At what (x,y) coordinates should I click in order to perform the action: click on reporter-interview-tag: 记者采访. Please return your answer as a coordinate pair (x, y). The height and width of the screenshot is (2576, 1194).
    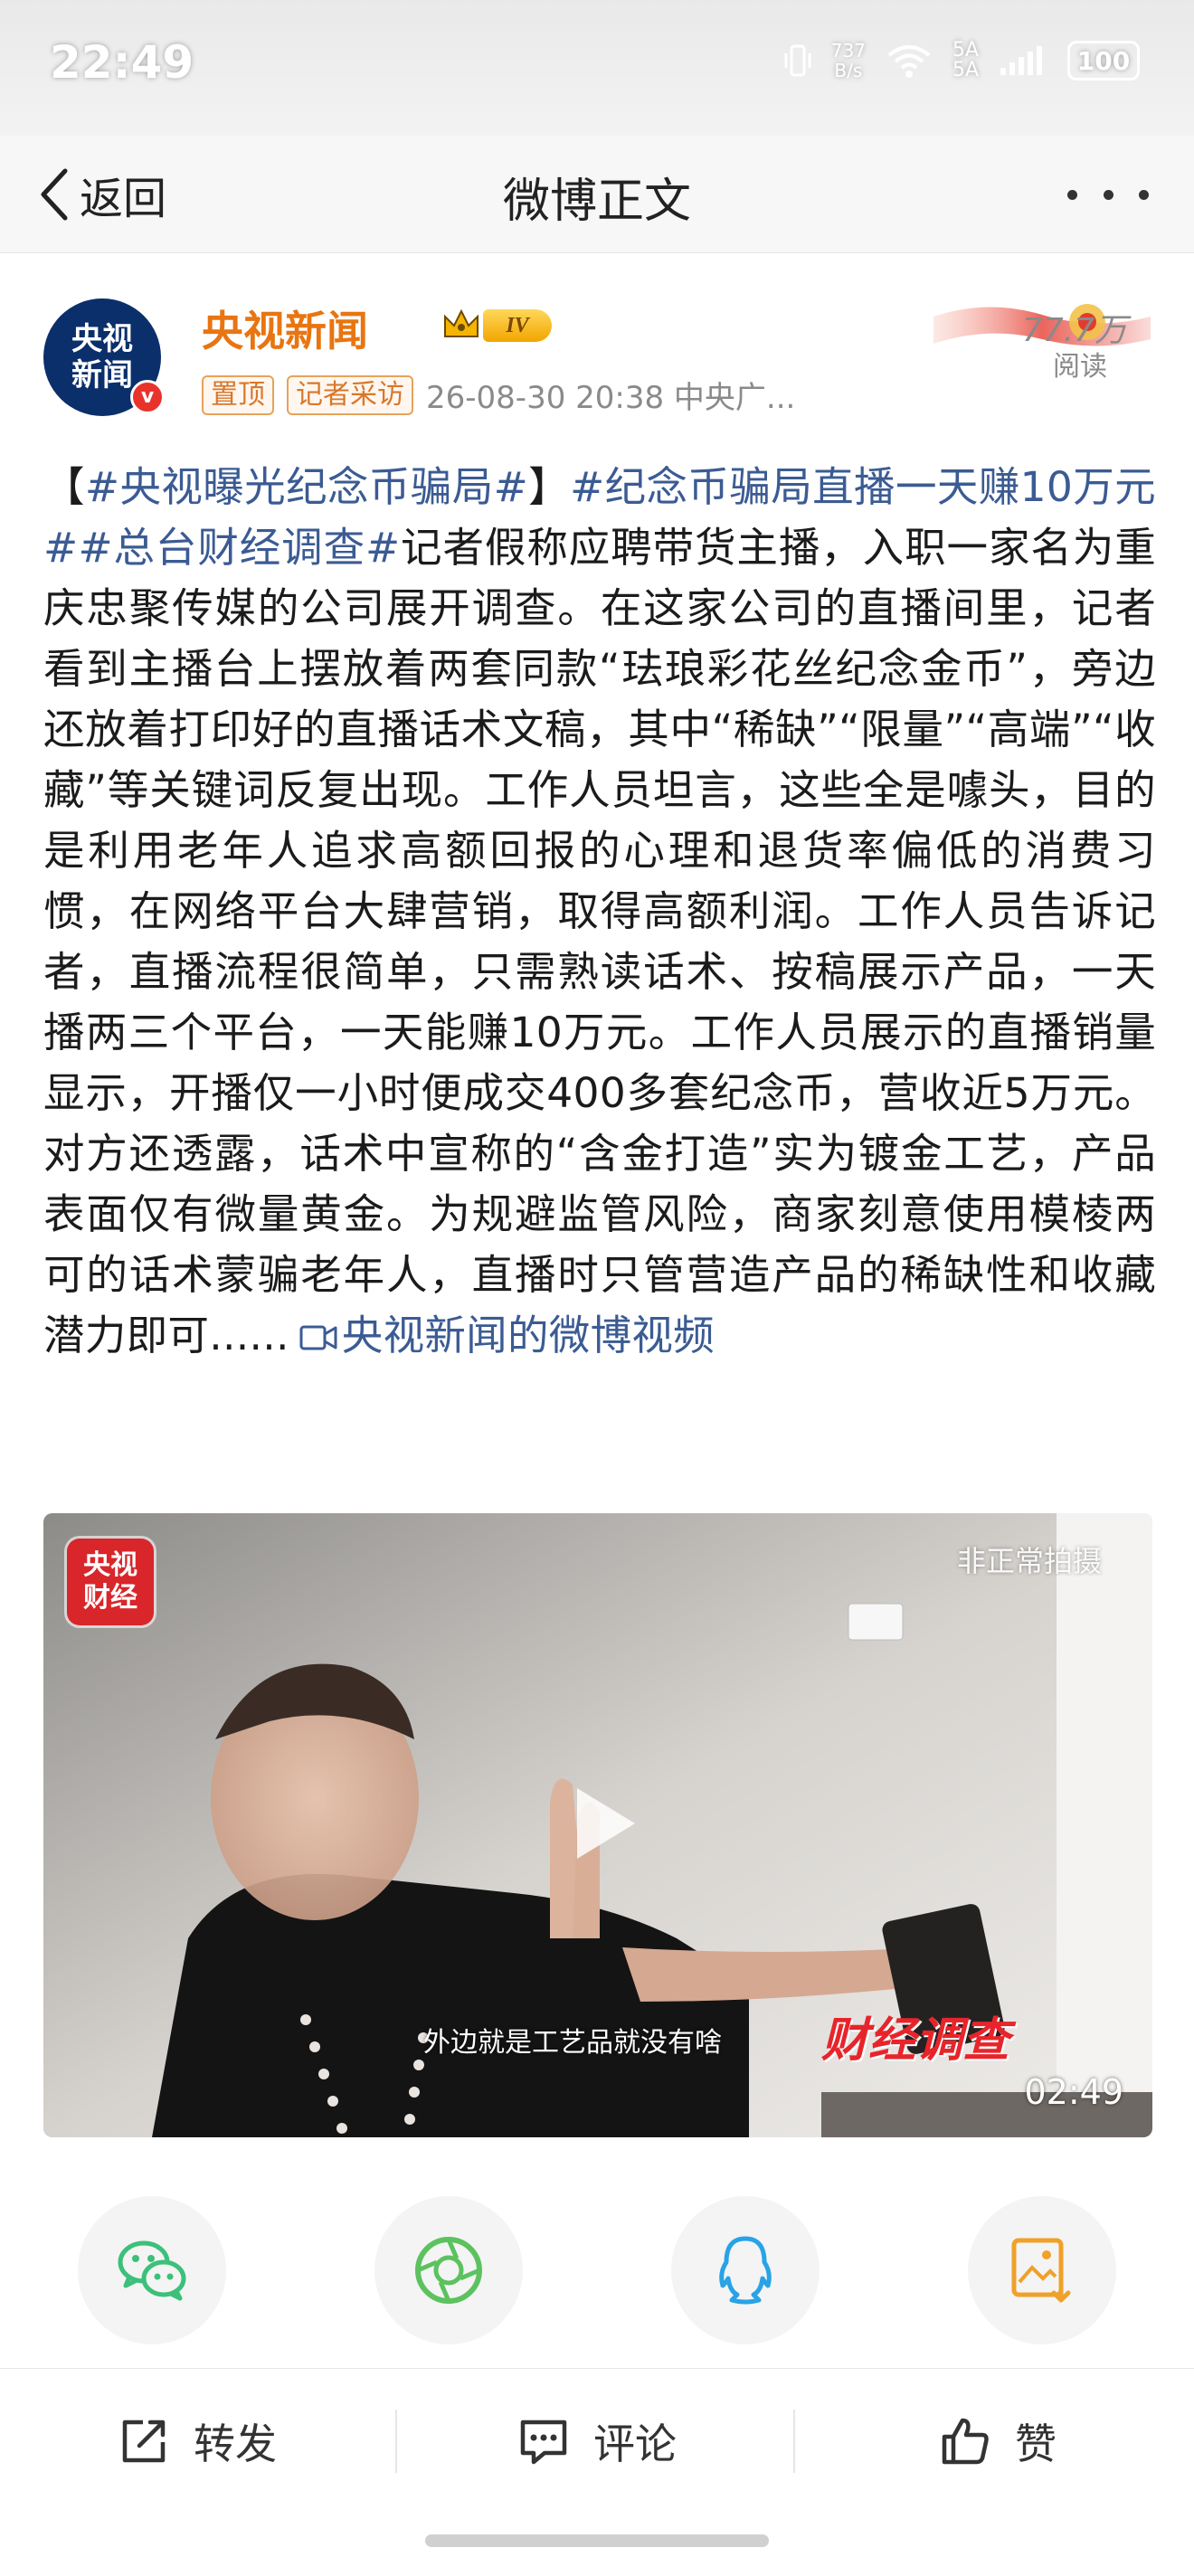
    Looking at the image, I should click on (350, 395).